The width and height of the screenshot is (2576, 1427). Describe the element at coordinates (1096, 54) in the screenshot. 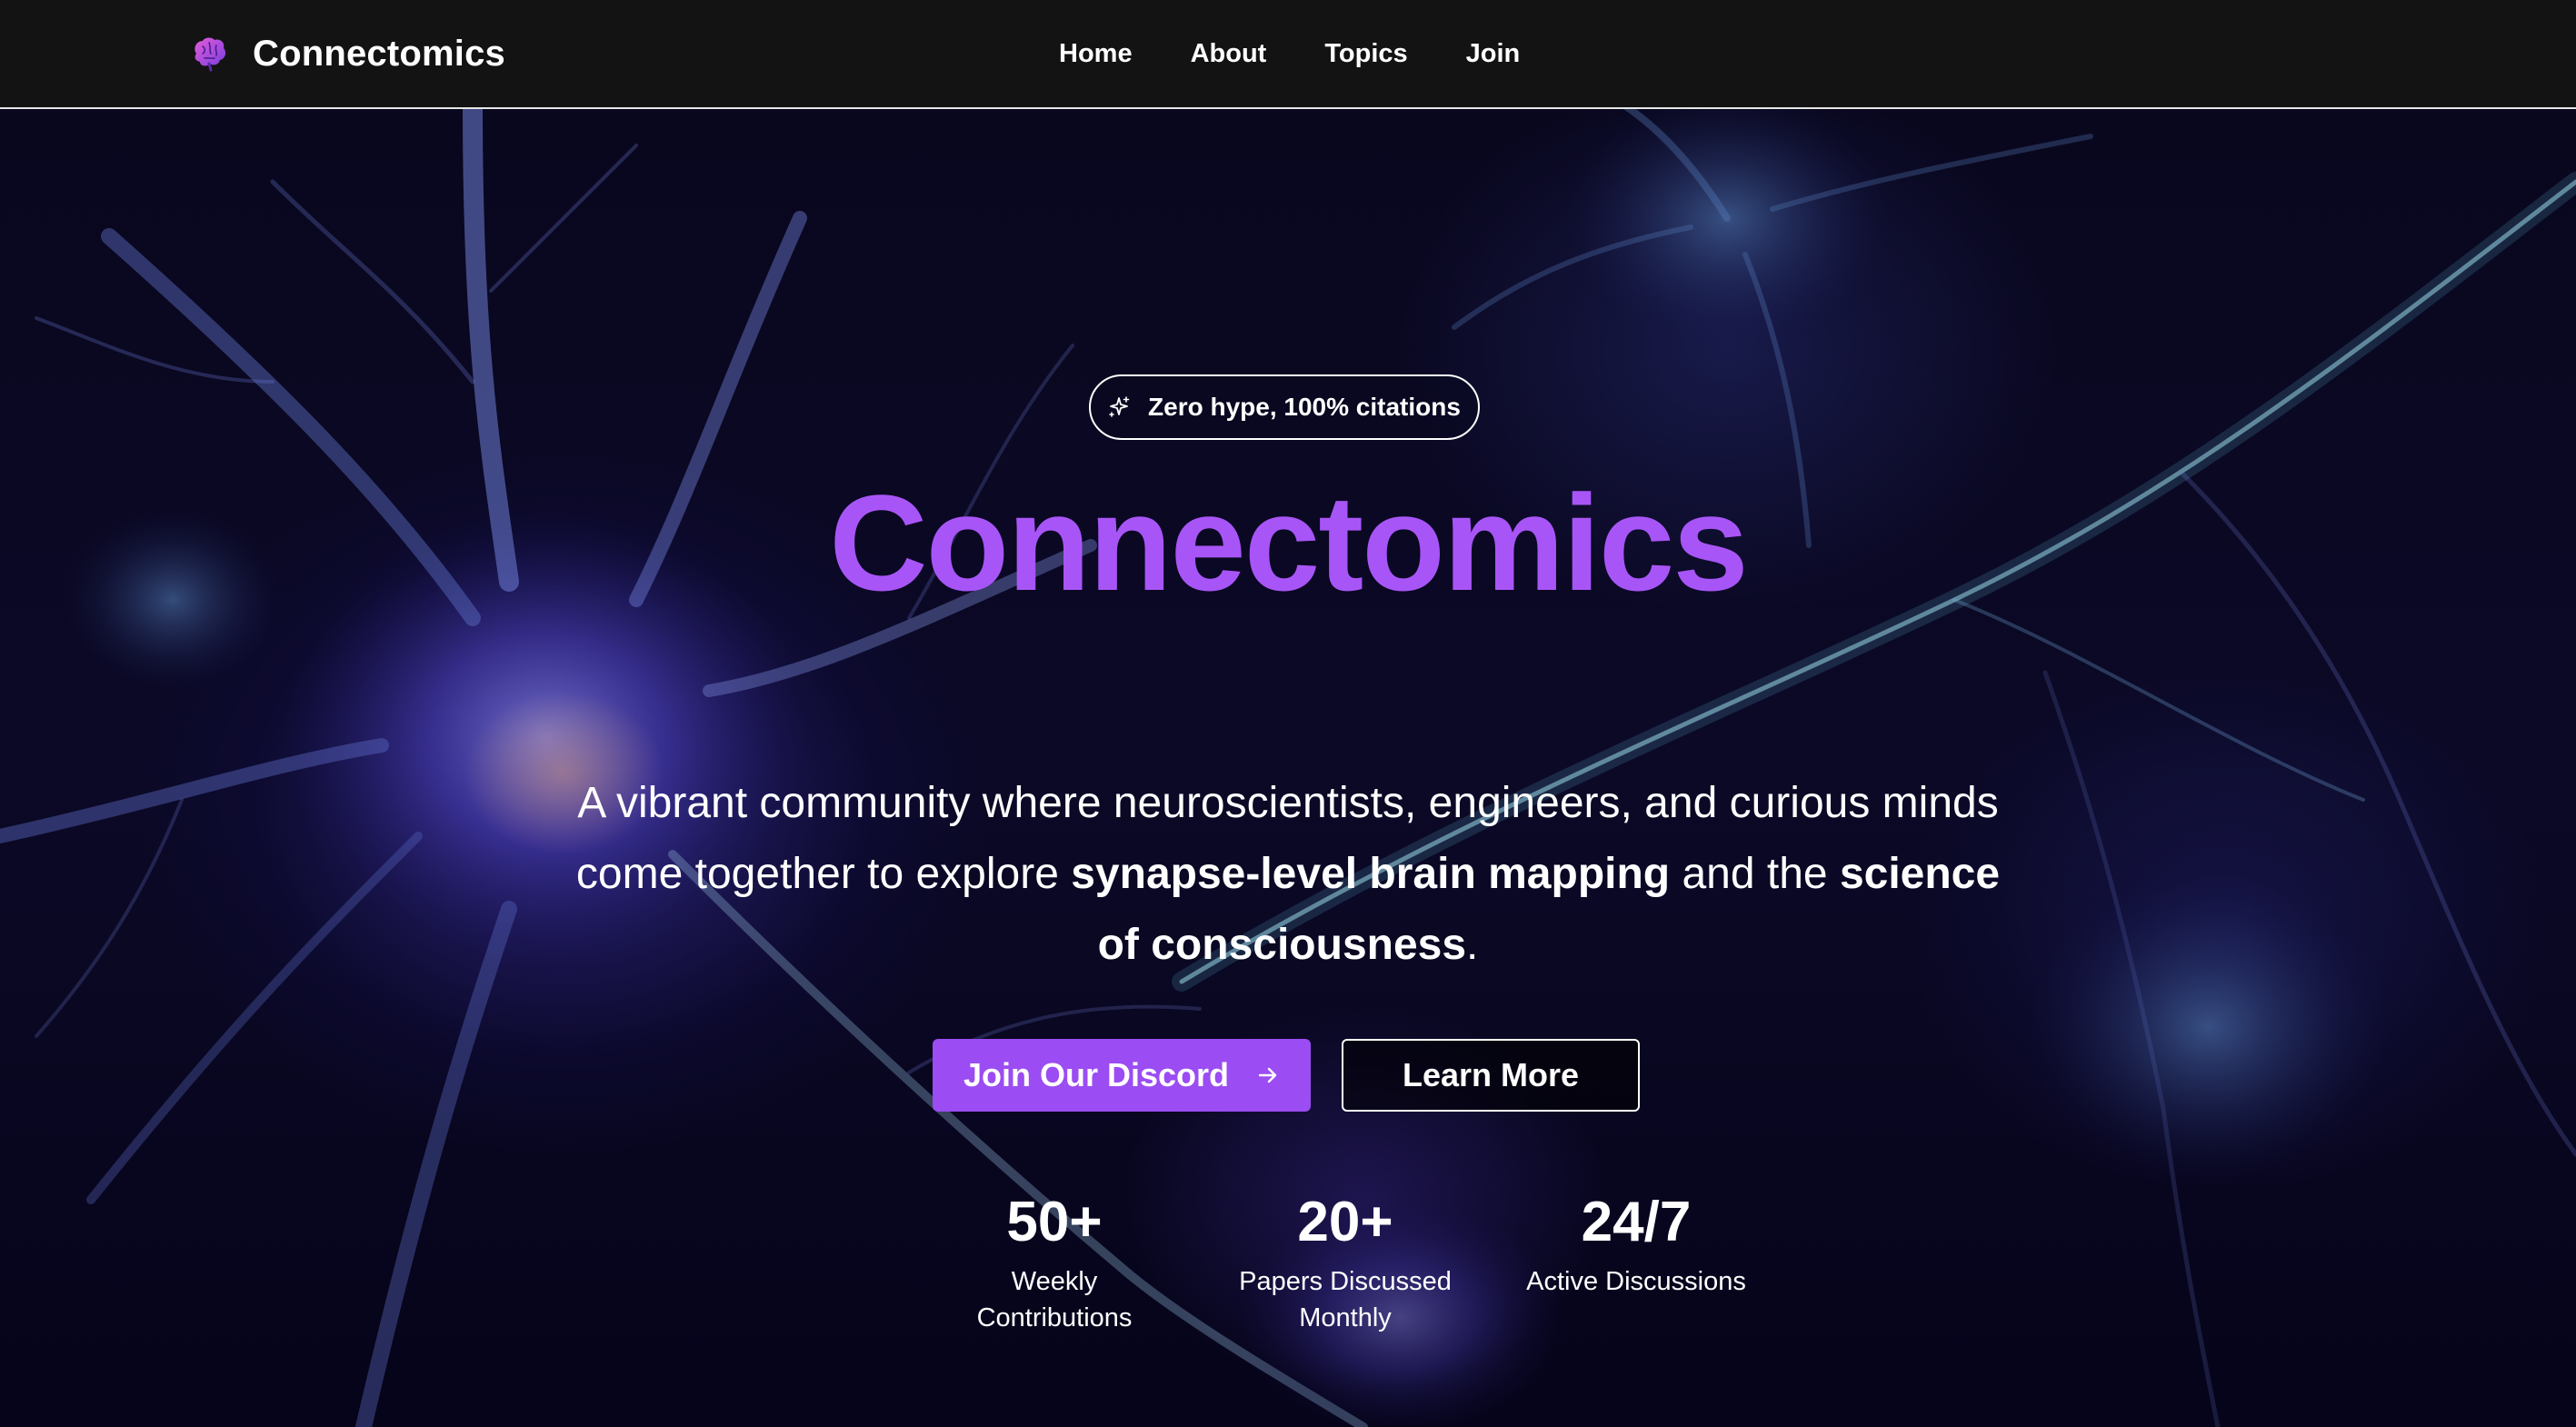

I see `nav-link-home: Home` at that location.